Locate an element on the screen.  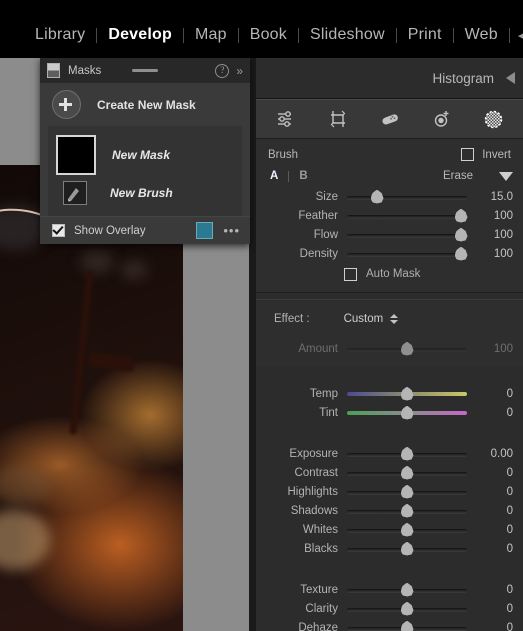
slider-texture: Texture 0 is located at coordinates (389, 589).